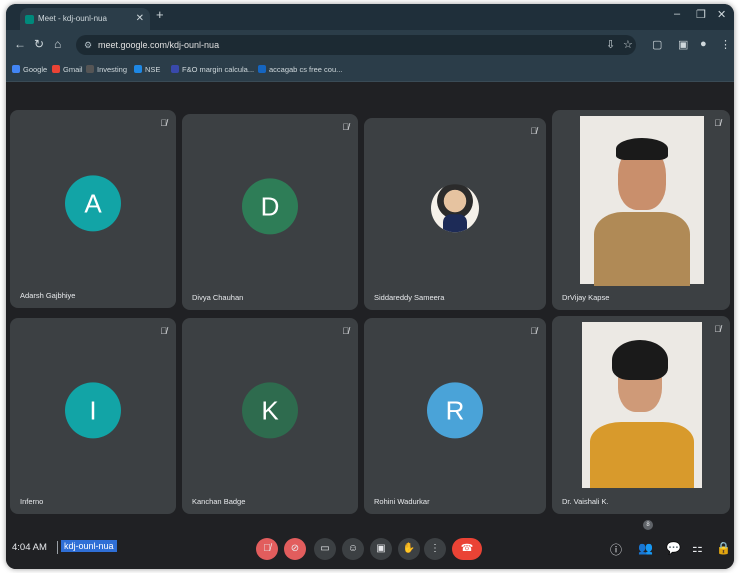 The width and height of the screenshot is (740, 573). What do you see at coordinates (88, 45) in the screenshot?
I see `site-info-icon: ⚙` at bounding box center [88, 45].